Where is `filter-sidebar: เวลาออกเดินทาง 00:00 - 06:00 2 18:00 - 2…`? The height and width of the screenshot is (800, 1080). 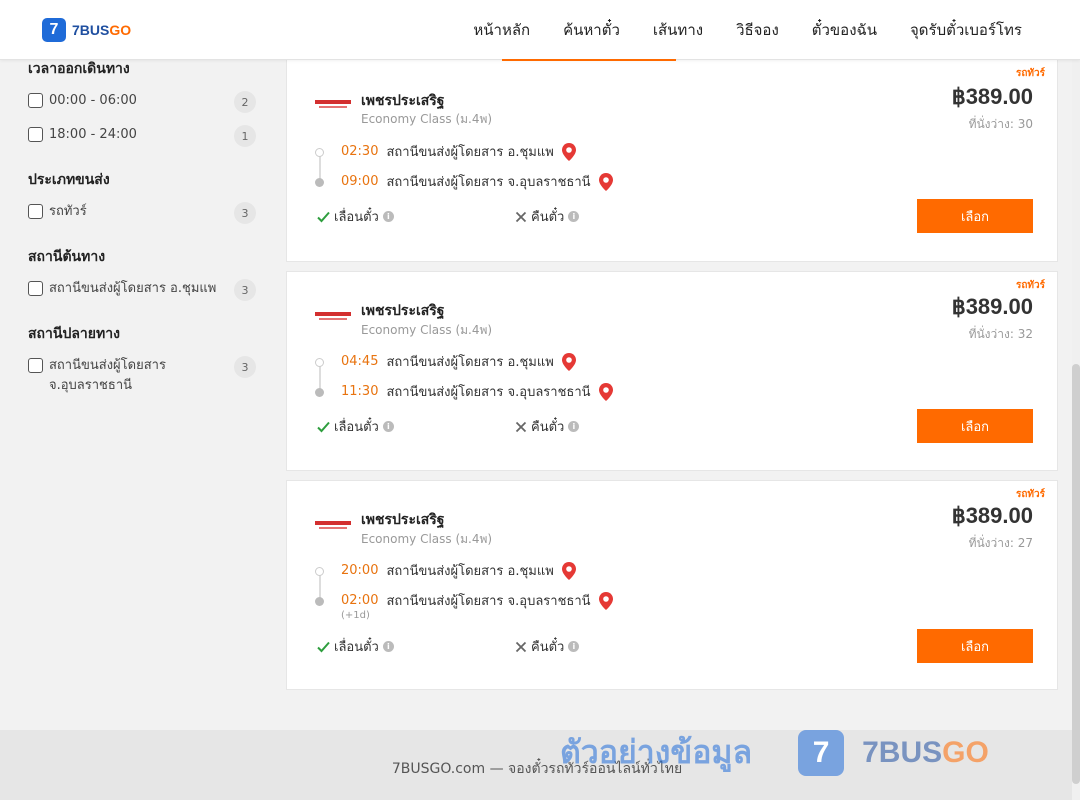
filter-sidebar: เวลาออกเดินทาง 00:00 - 06:00 2 18:00 - 2… is located at coordinates (142, 238).